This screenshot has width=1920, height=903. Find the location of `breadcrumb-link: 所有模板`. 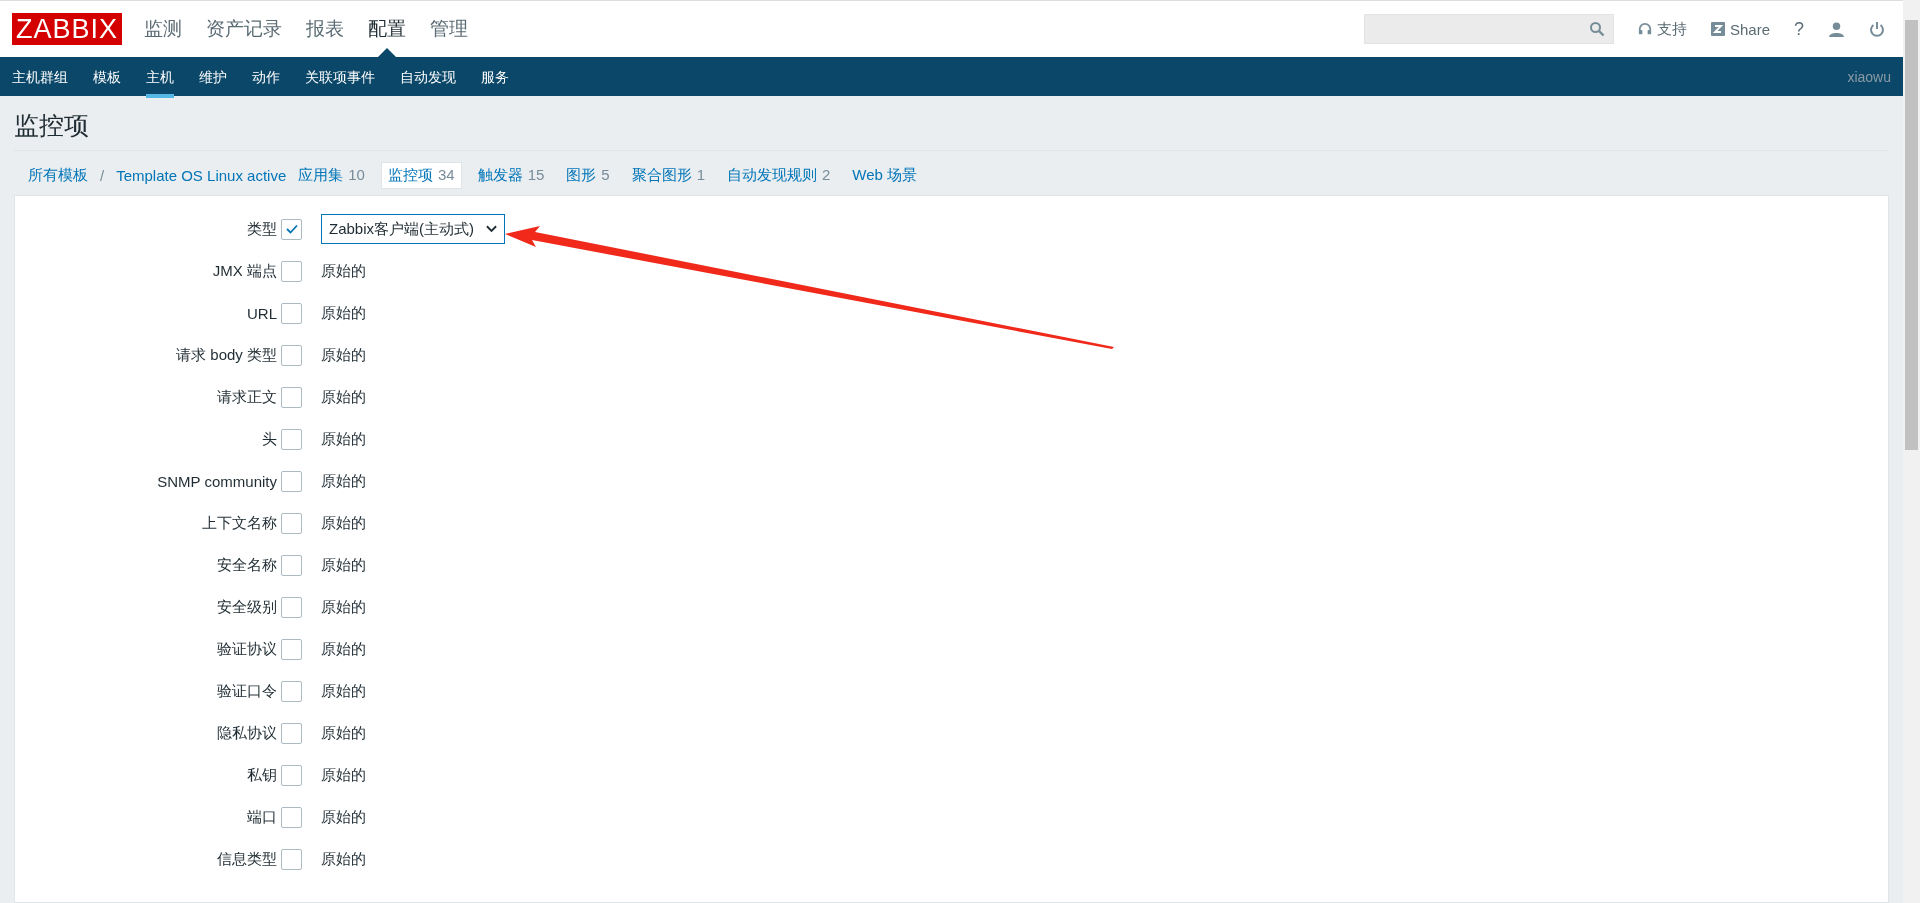

breadcrumb-link: 所有模板 is located at coordinates (58, 175).